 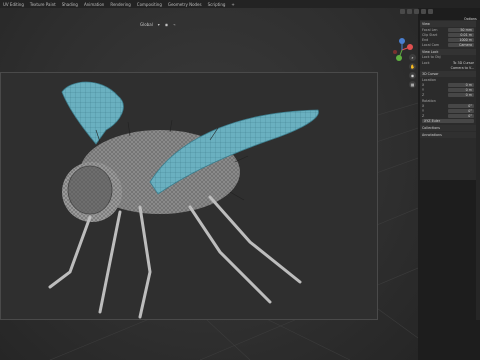 What do you see at coordinates (232, 4) in the screenshot?
I see `add-workspace-button: +` at bounding box center [232, 4].